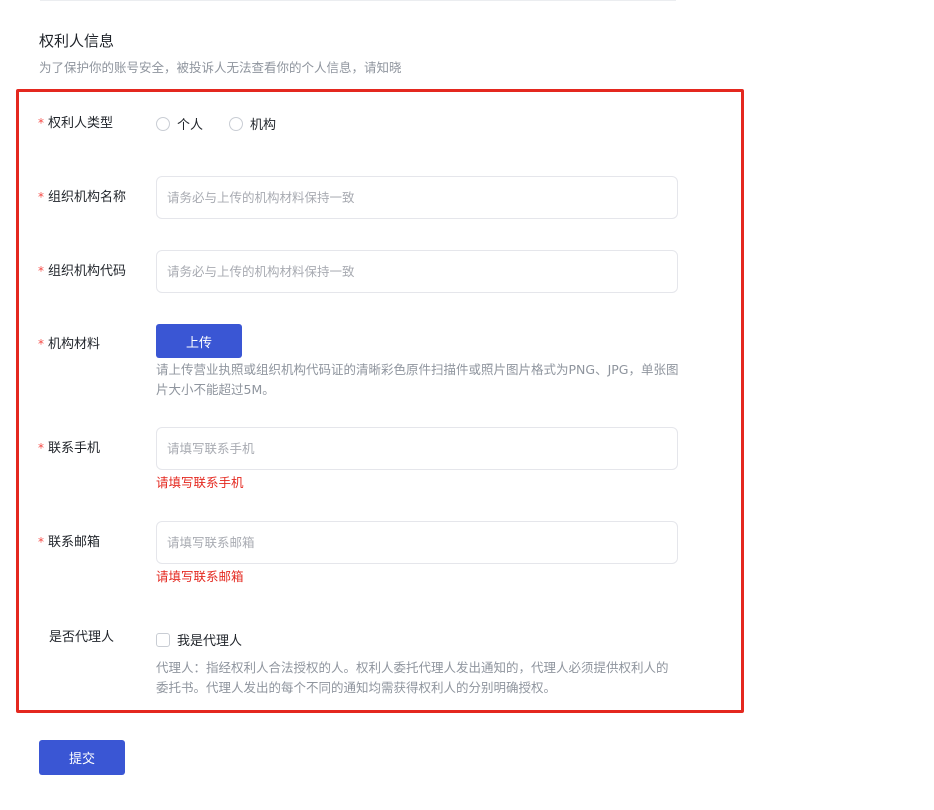 The width and height of the screenshot is (934, 810). I want to click on checkbox-icon, so click(163, 639).